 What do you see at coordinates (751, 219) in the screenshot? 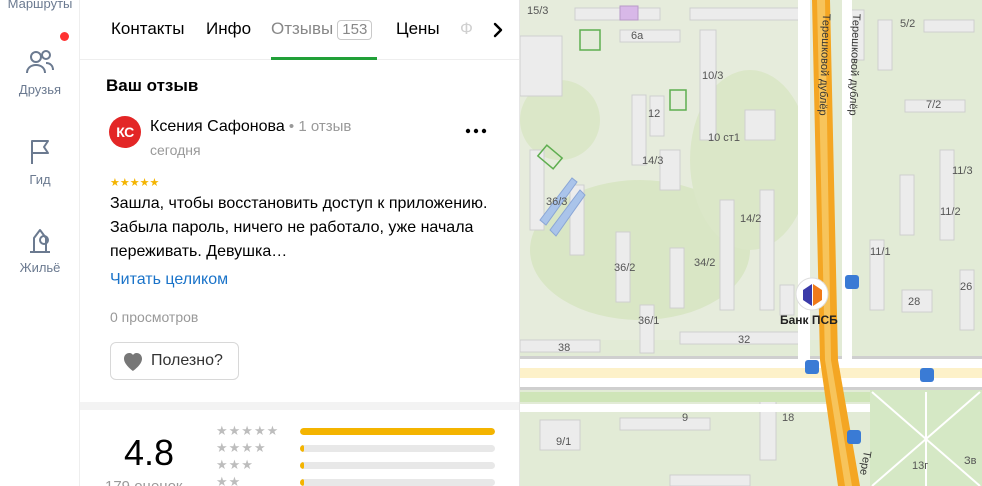
I see `building-number-label: 14/2` at bounding box center [751, 219].